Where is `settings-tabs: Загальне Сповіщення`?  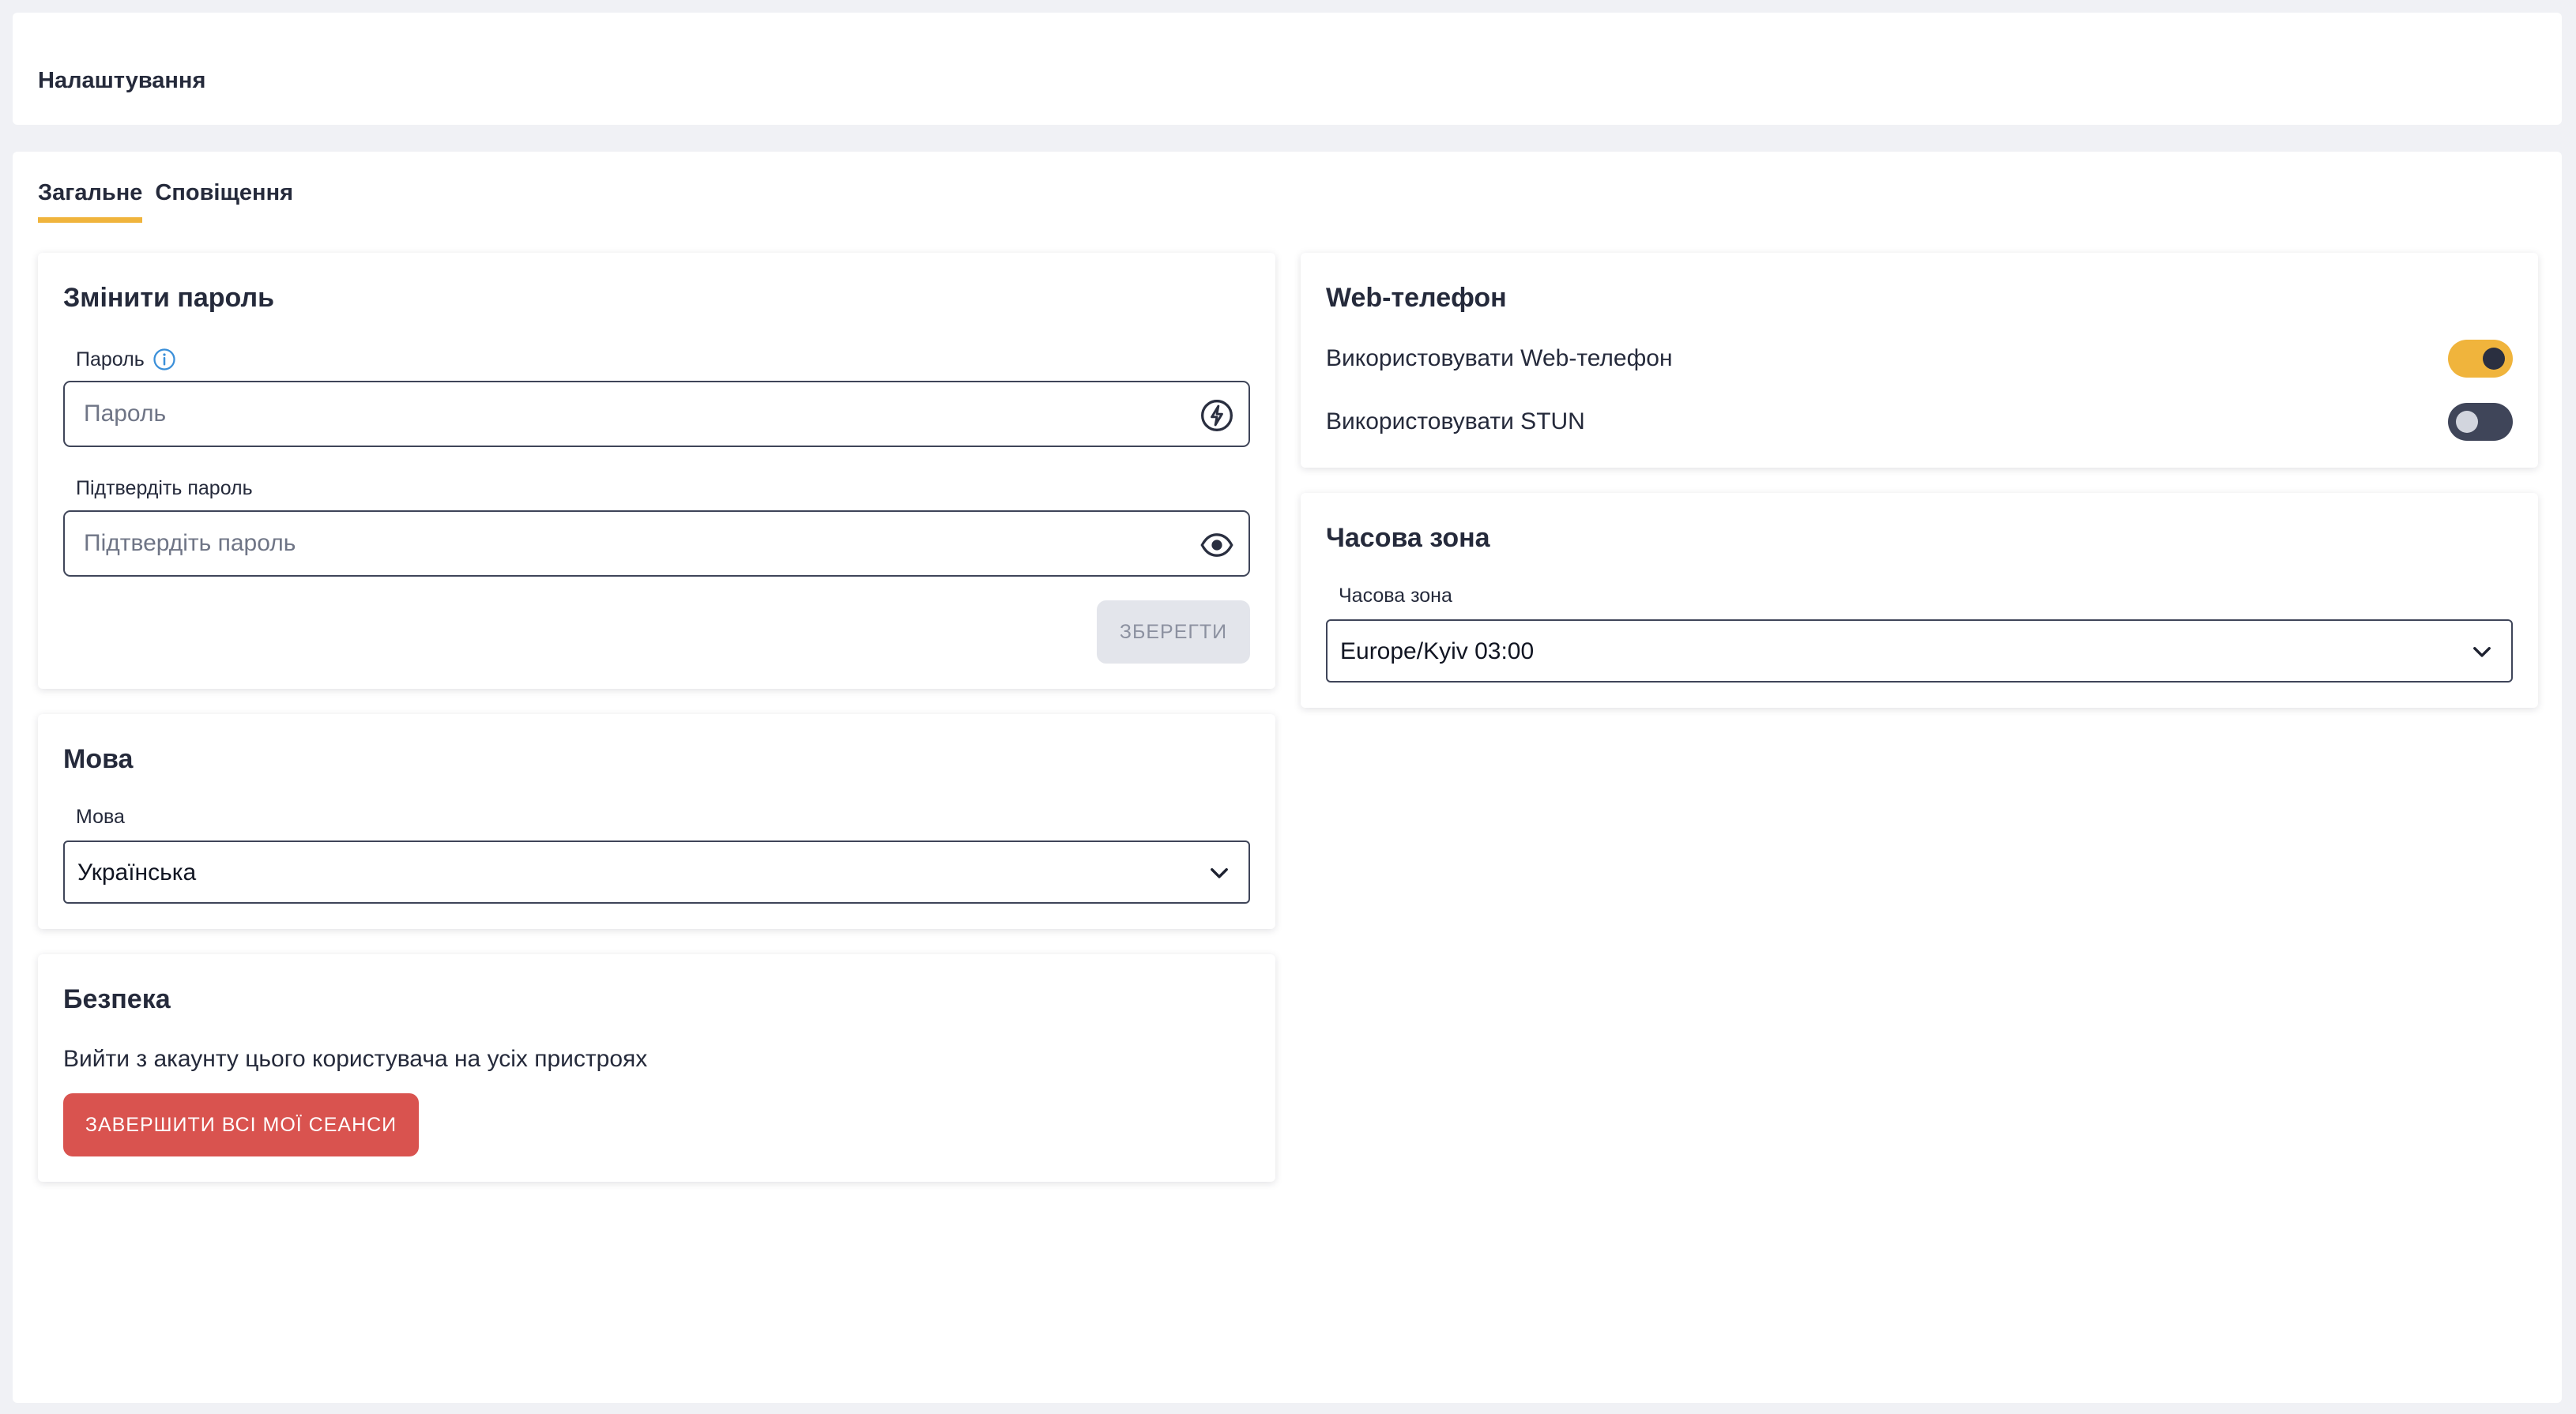 settings-tabs: Загальне Сповіщення is located at coordinates (165, 202).